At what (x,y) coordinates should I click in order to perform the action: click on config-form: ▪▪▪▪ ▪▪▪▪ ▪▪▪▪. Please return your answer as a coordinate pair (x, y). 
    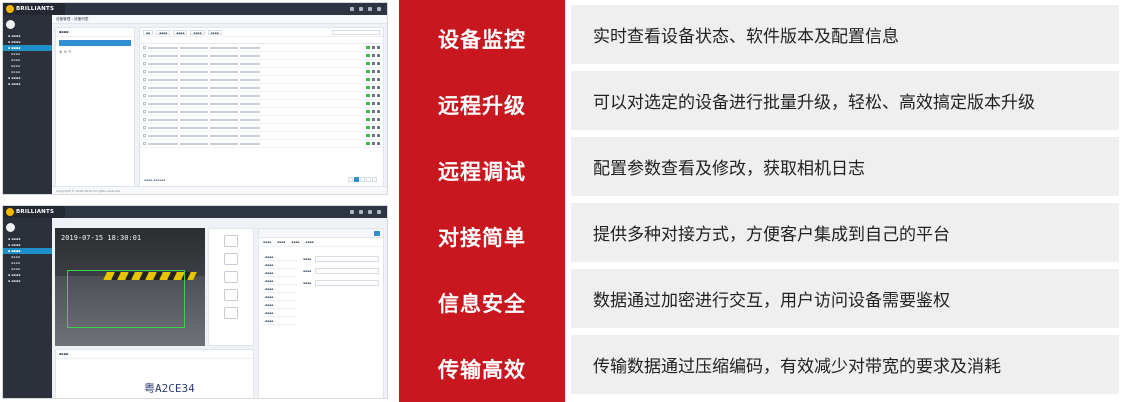
    Looking at the image, I should click on (341, 271).